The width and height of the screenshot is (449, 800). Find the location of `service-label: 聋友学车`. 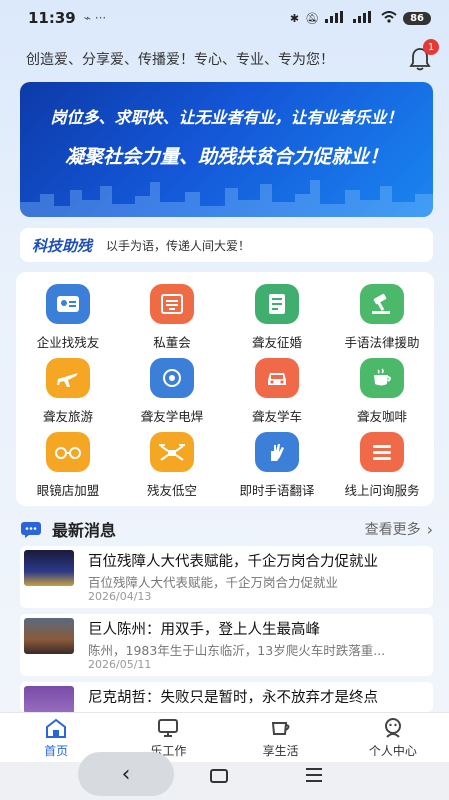

service-label: 聋友学车 is located at coordinates (276, 416).